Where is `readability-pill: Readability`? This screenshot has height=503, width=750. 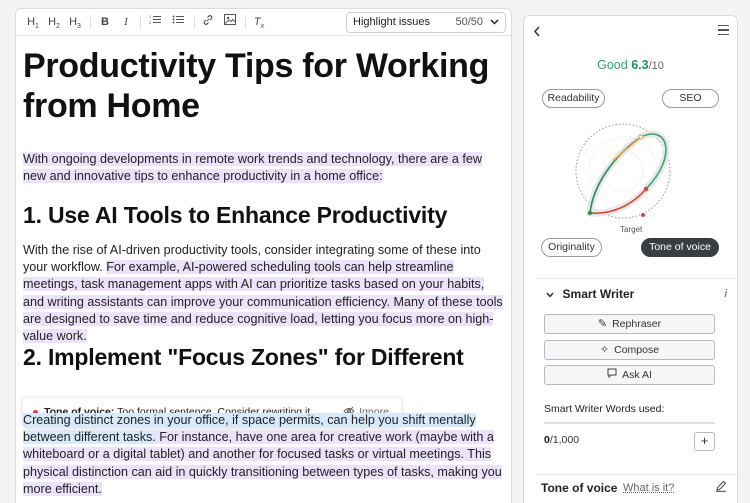 readability-pill: Readability is located at coordinates (573, 98).